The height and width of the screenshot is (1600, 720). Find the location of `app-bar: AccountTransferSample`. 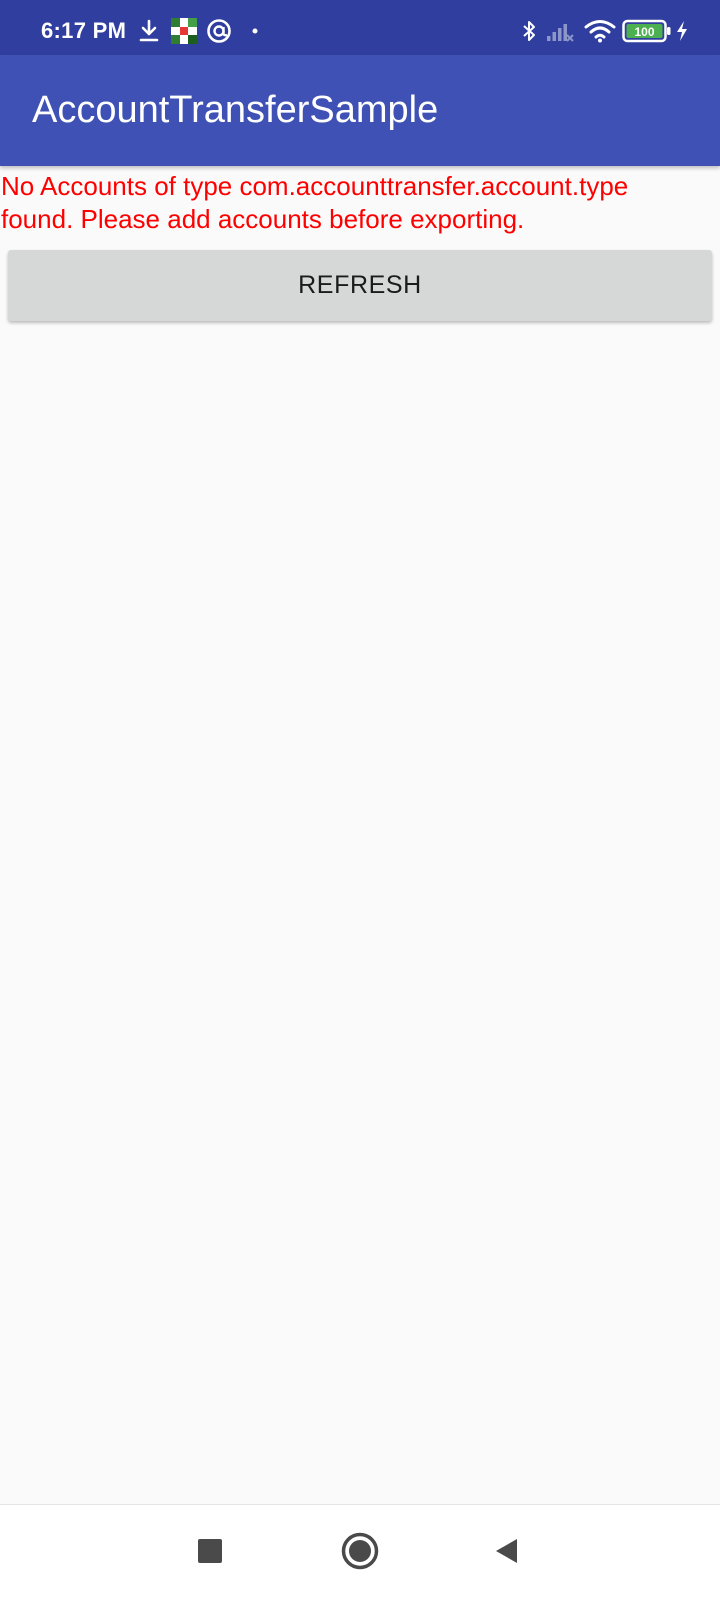

app-bar: AccountTransferSample is located at coordinates (360, 110).